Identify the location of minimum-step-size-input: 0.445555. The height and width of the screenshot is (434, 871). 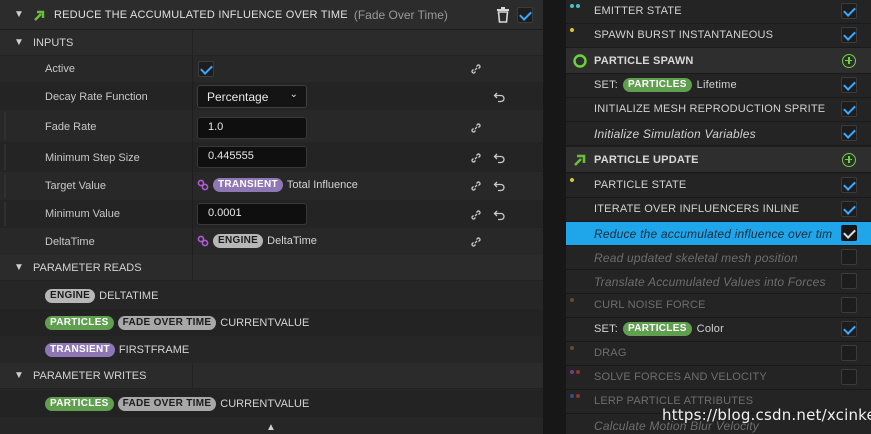
(252, 157).